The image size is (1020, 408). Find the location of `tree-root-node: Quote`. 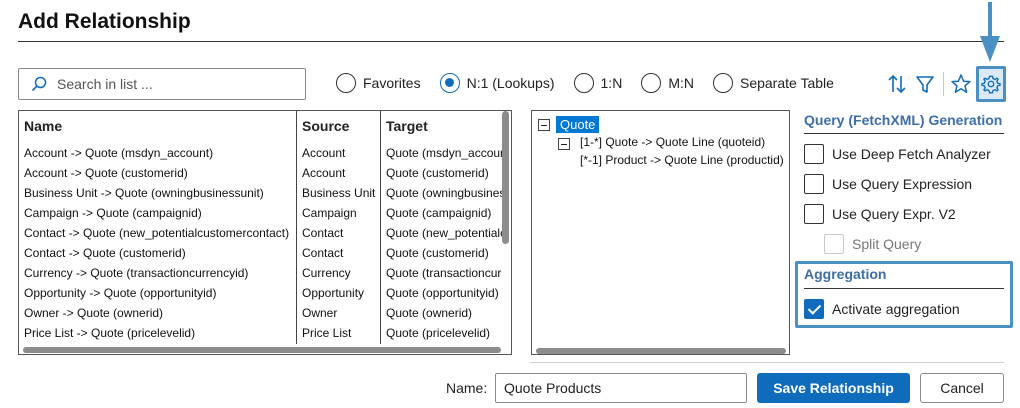

tree-root-node: Quote is located at coordinates (578, 124).